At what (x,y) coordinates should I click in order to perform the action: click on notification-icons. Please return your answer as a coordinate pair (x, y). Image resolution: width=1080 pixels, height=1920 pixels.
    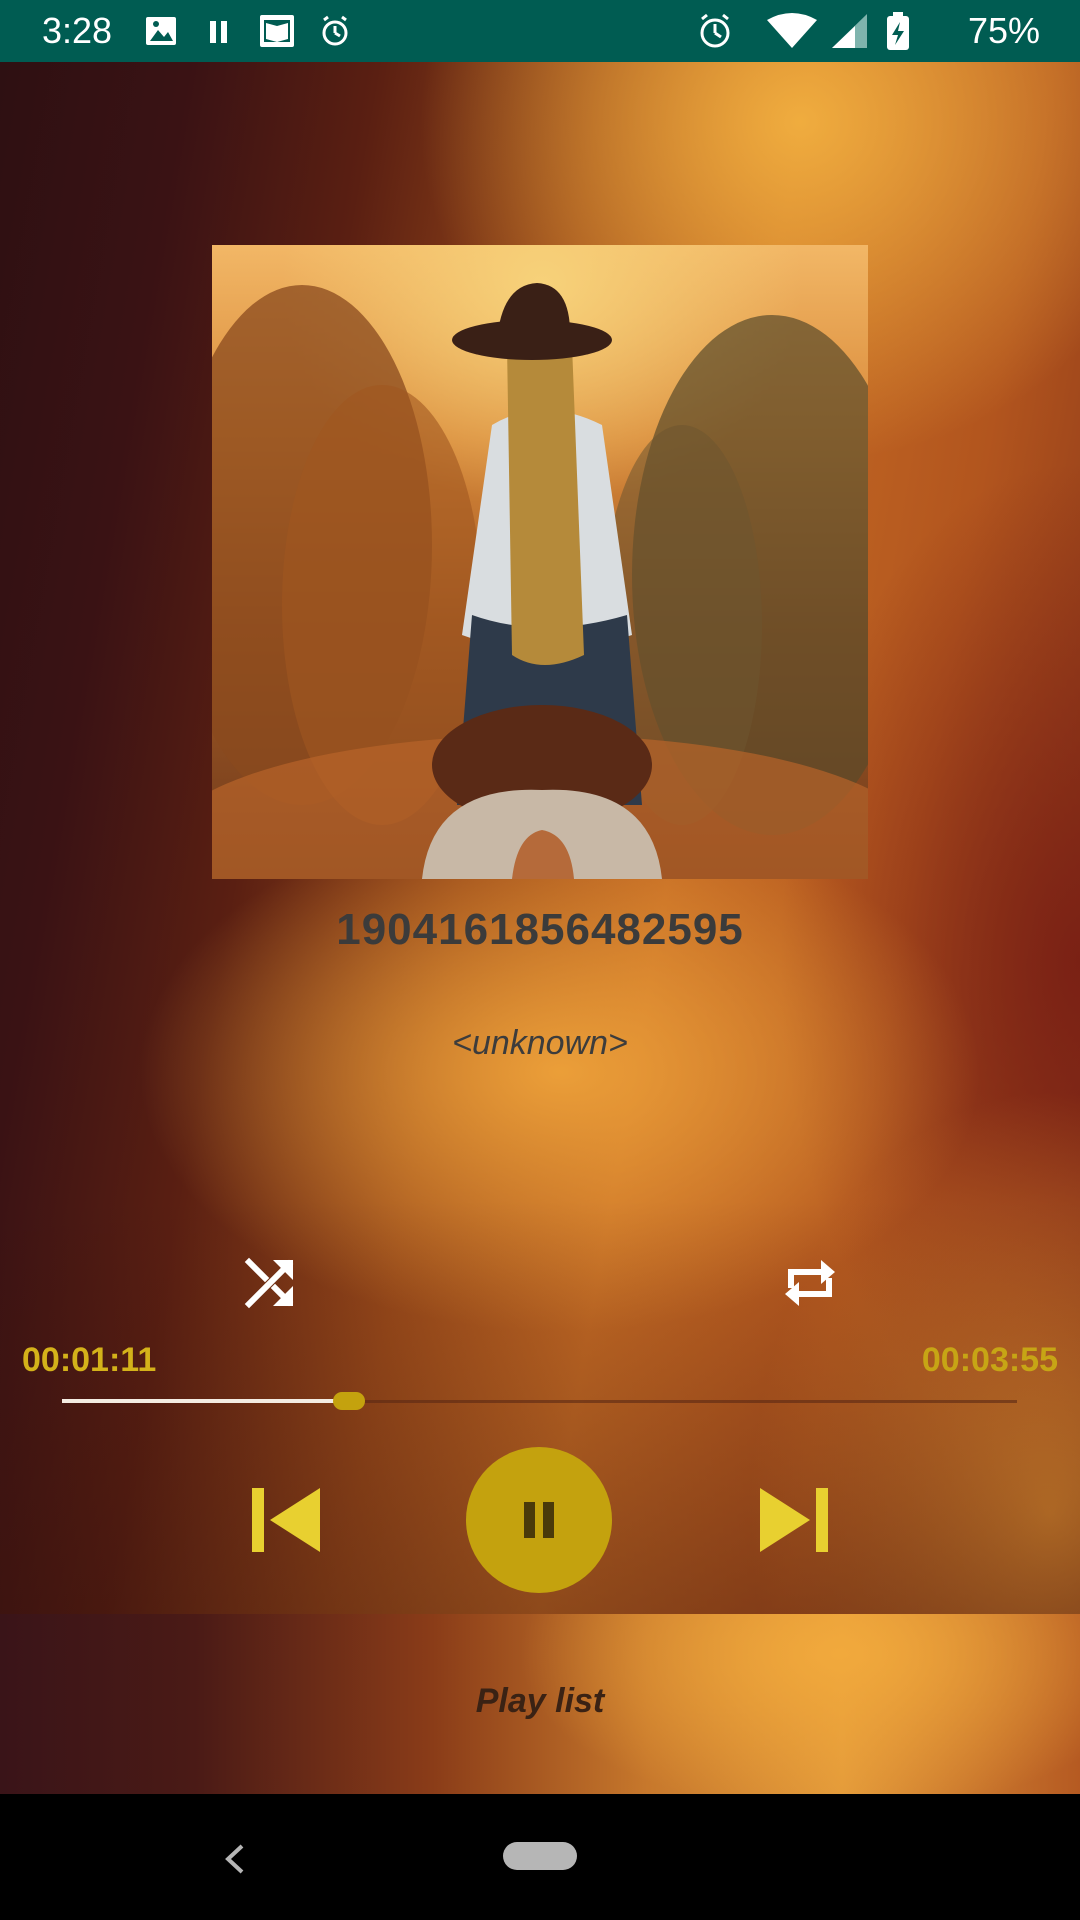
    Looking at the image, I should click on (247, 31).